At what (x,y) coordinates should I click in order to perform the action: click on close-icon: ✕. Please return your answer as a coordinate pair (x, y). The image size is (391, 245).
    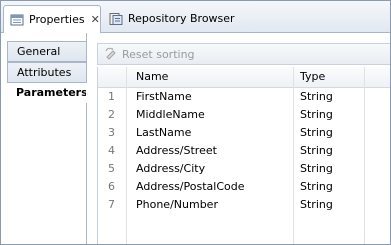
    Looking at the image, I should click on (95, 19).